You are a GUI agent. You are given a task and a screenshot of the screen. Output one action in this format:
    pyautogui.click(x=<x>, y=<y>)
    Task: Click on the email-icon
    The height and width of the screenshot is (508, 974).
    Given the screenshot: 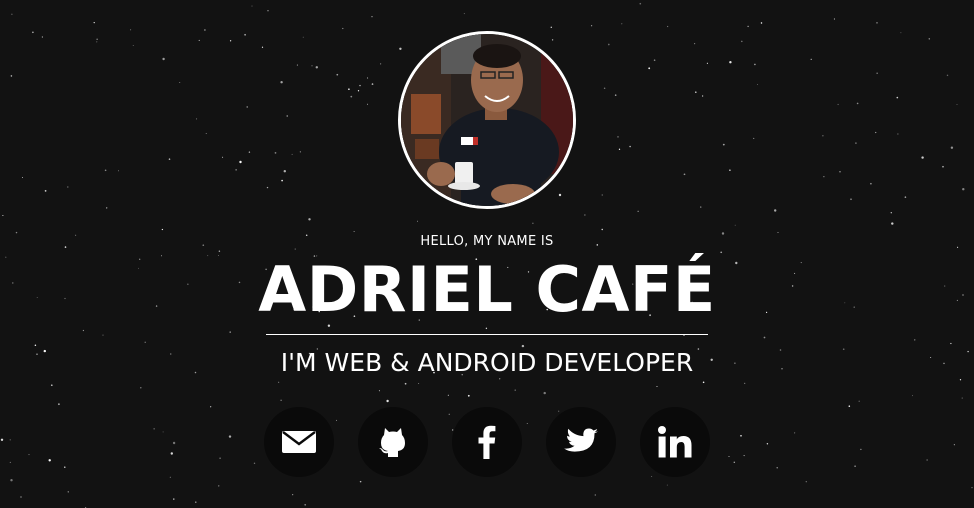 What is the action you would take?
    pyautogui.click(x=299, y=442)
    